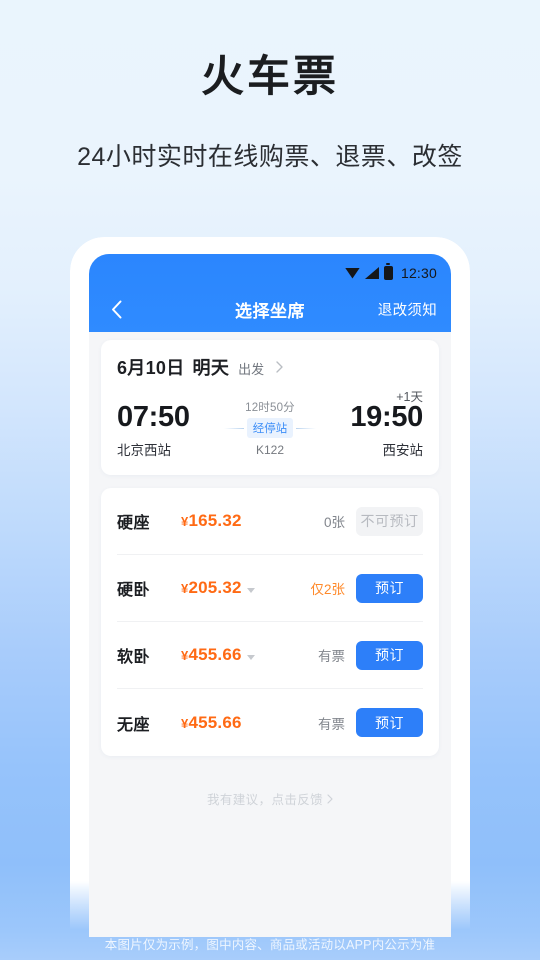  What do you see at coordinates (407, 309) in the screenshot?
I see `refund-policy-link: 退改须知` at bounding box center [407, 309].